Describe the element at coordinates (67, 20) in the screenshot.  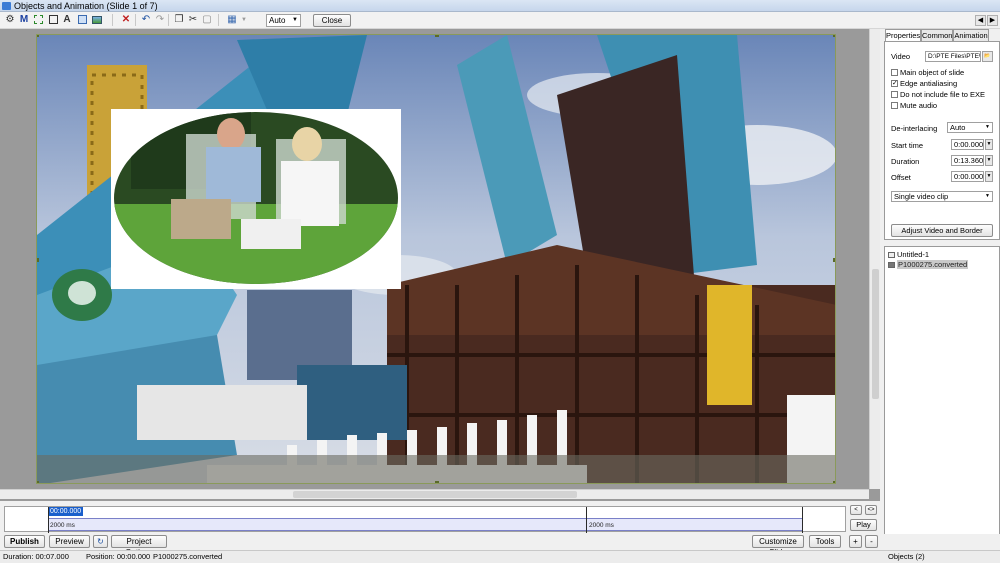
I see `text-a-icon: A` at that location.